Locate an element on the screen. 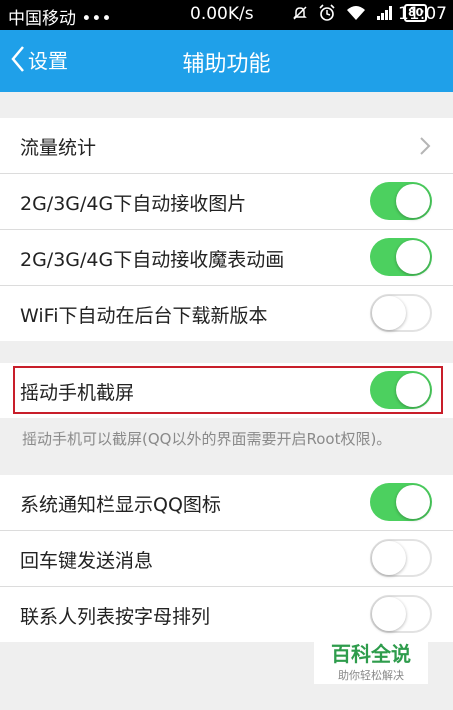 The height and width of the screenshot is (710, 453). row-label: 回车键发送消息 is located at coordinates (87, 561).